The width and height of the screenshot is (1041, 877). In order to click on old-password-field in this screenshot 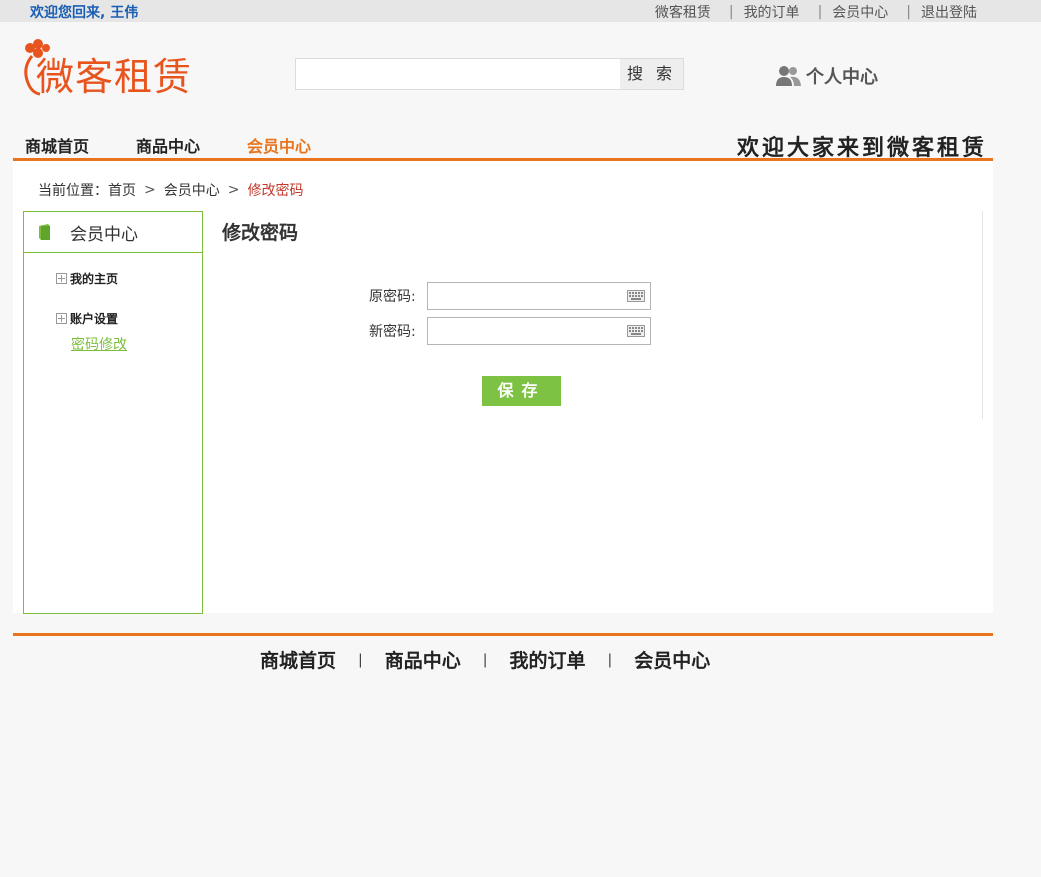, I will do `click(539, 296)`.